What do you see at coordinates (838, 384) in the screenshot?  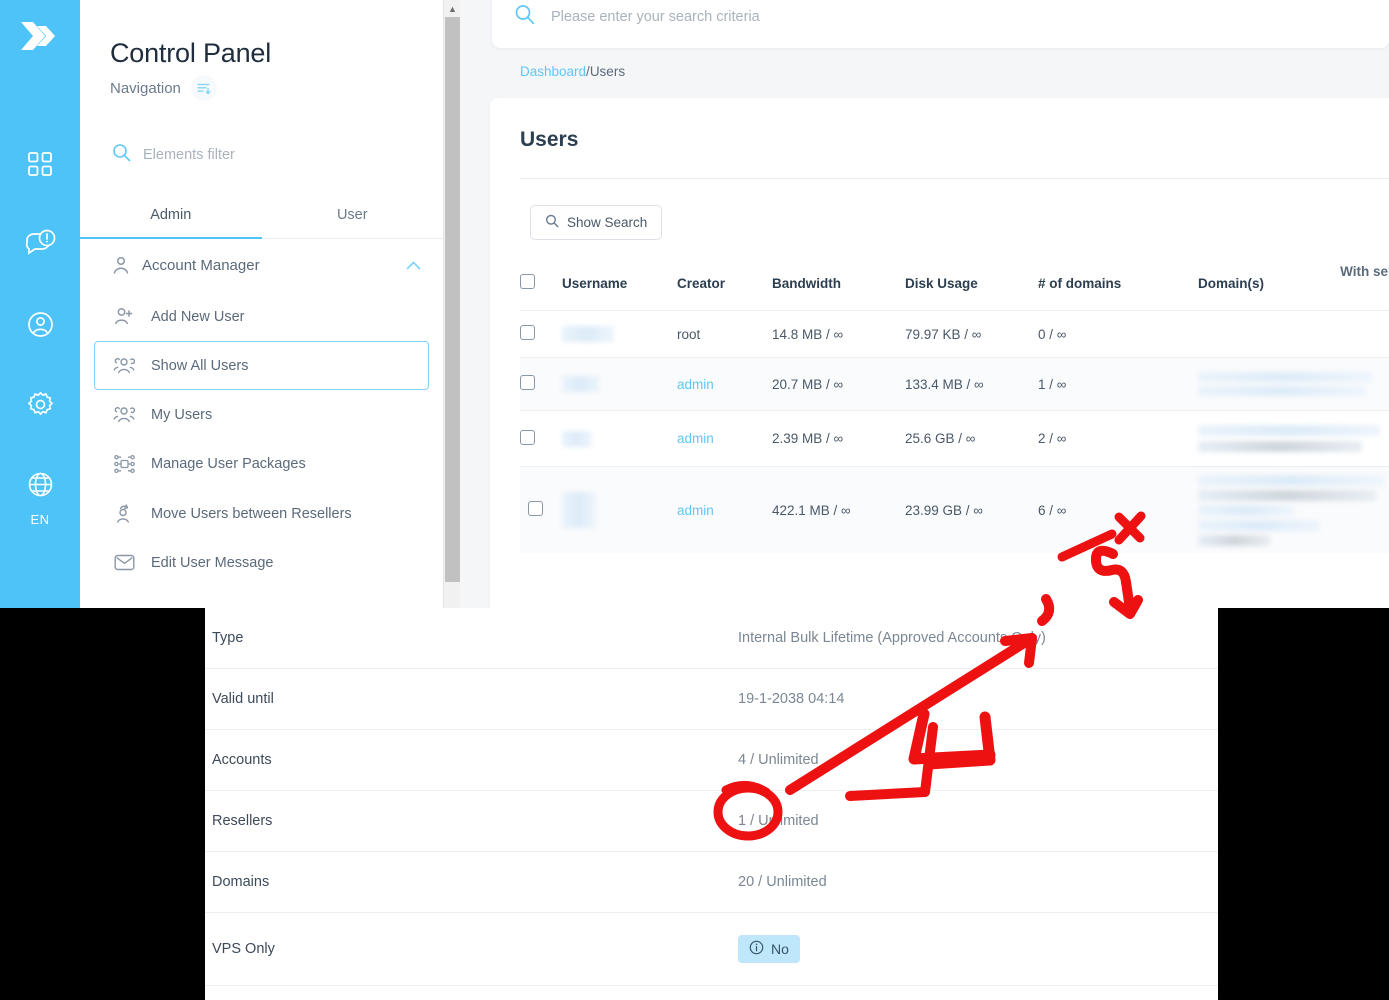 I see `cell-bandwidth: 20.7 MB / ∞` at bounding box center [838, 384].